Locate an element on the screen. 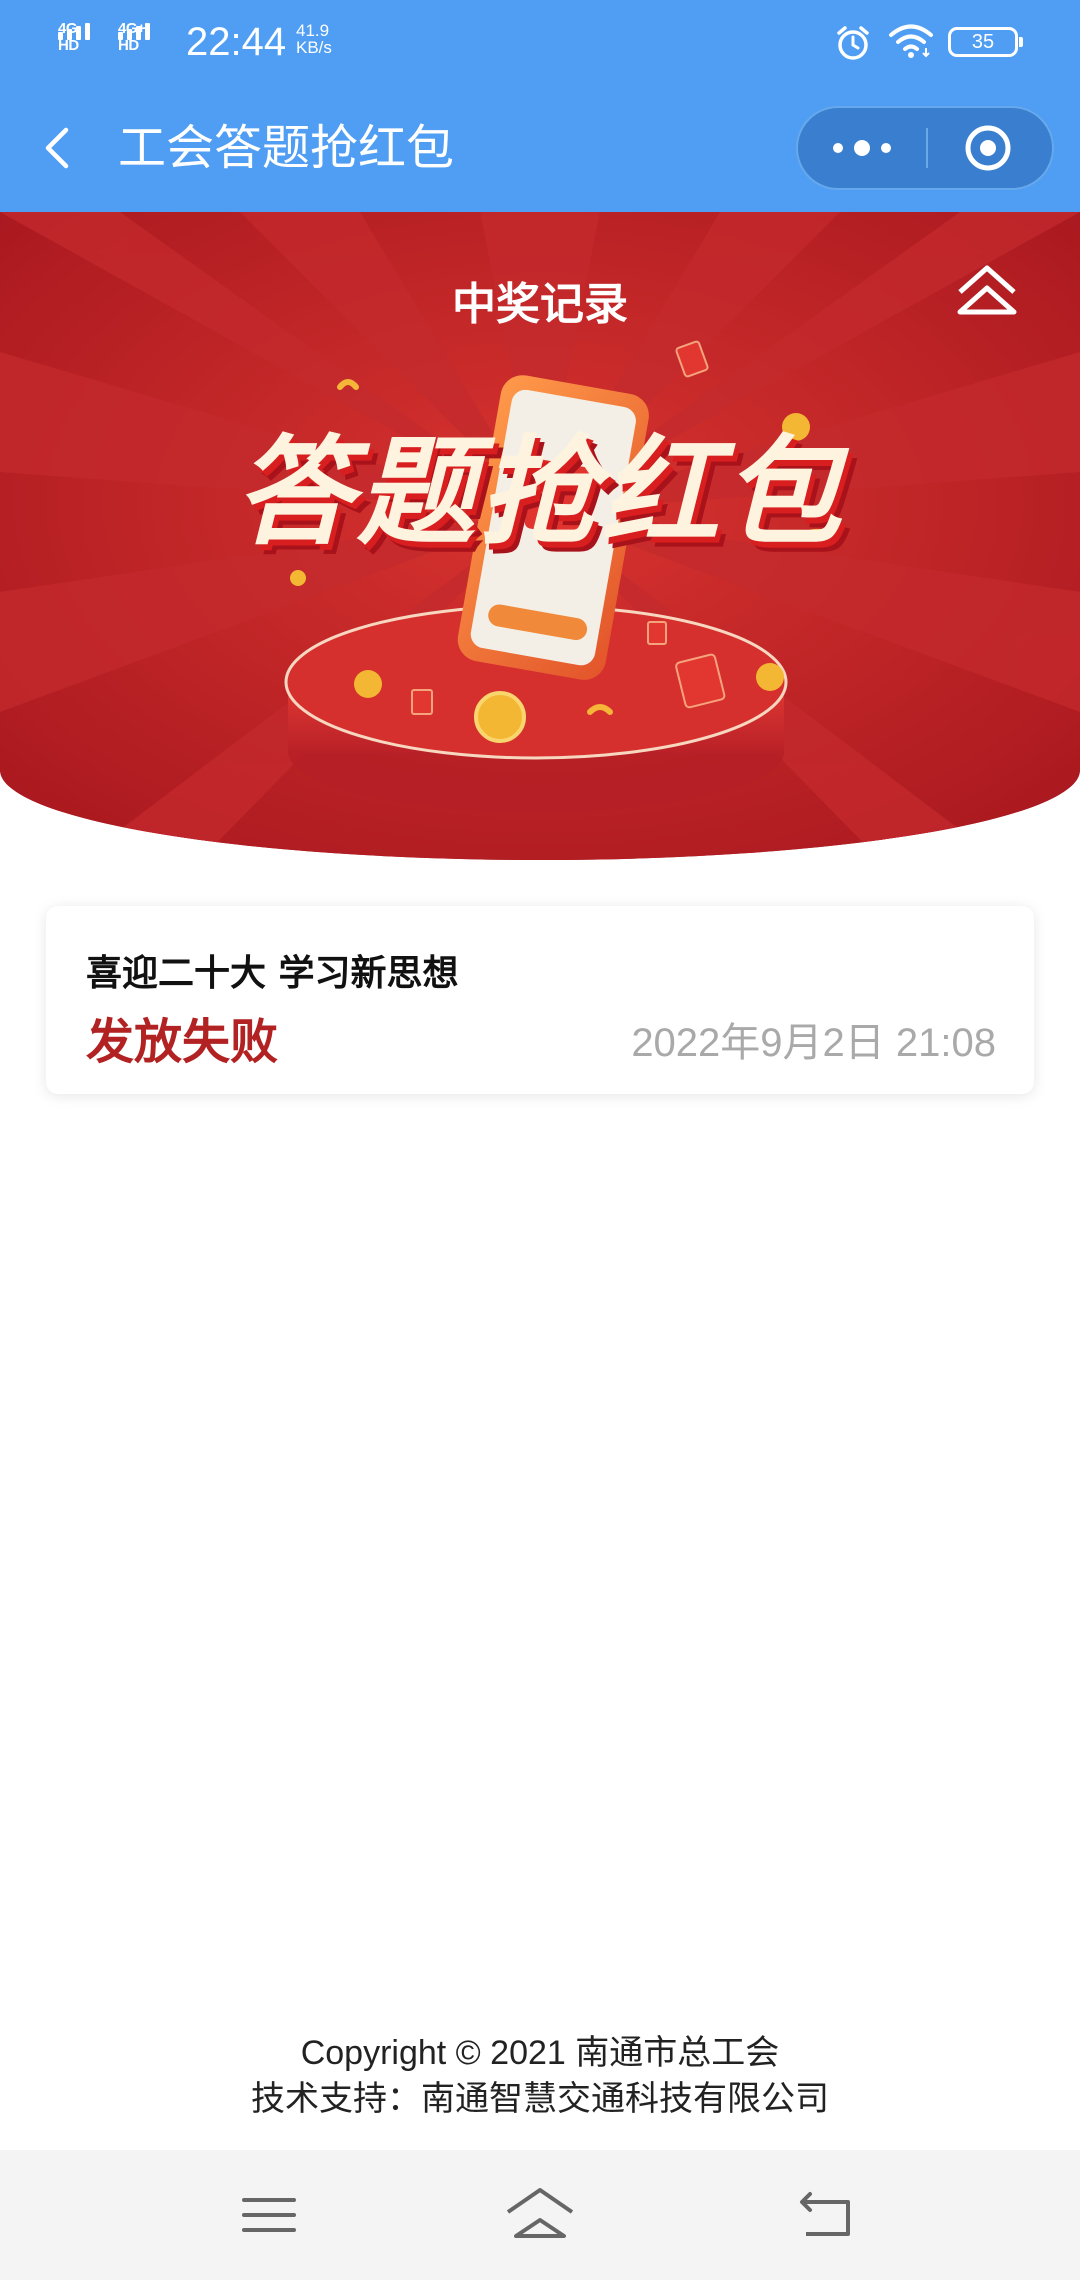 The image size is (1080, 2280). more-dots-icon is located at coordinates (862, 148).